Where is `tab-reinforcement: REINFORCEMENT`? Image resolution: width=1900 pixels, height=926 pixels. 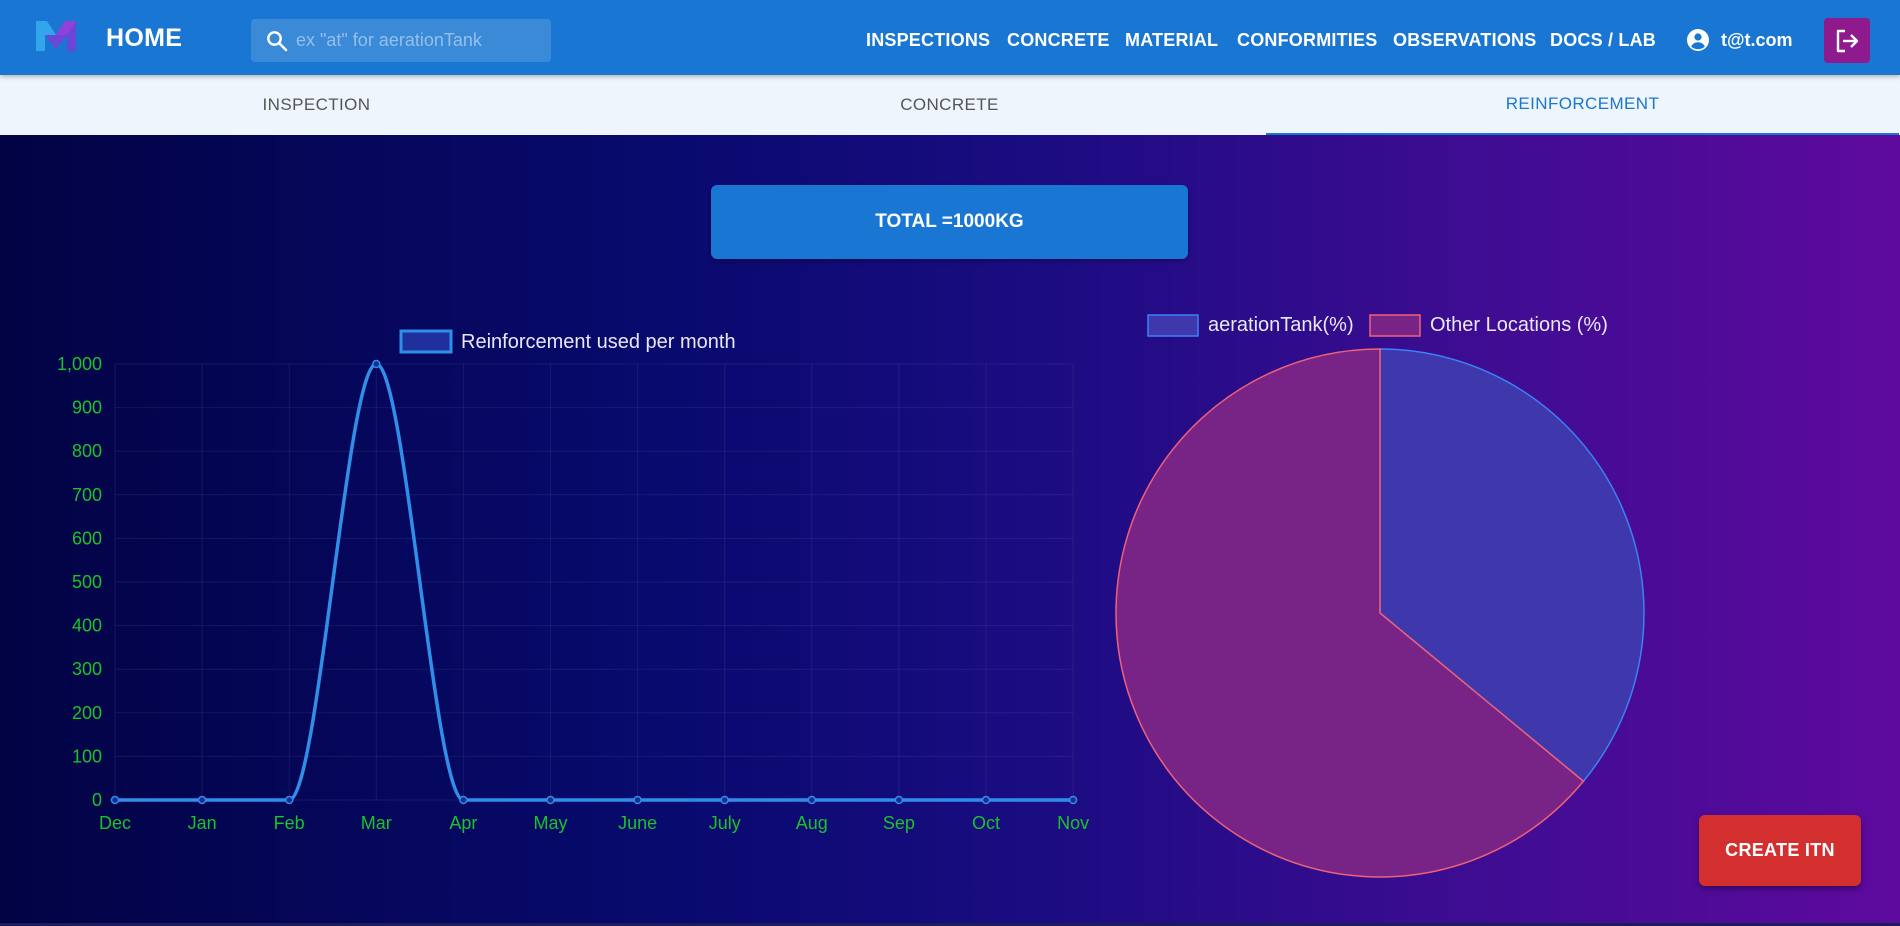
tab-reinforcement: REINFORCEMENT is located at coordinates (1582, 105).